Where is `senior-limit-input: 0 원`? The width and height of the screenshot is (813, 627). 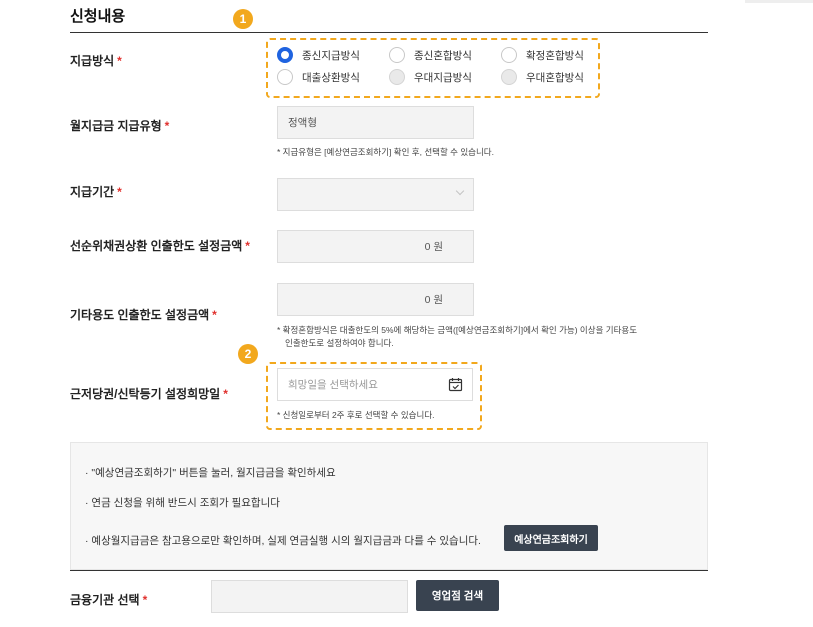 senior-limit-input: 0 원 is located at coordinates (375, 246).